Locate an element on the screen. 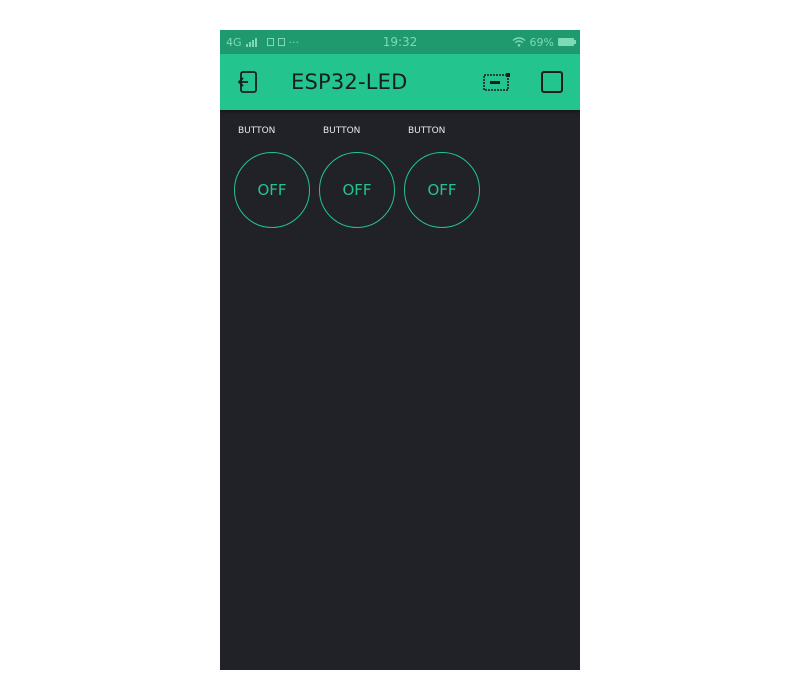 This screenshot has width=800, height=700. battery-percent: 69% is located at coordinates (541, 42).